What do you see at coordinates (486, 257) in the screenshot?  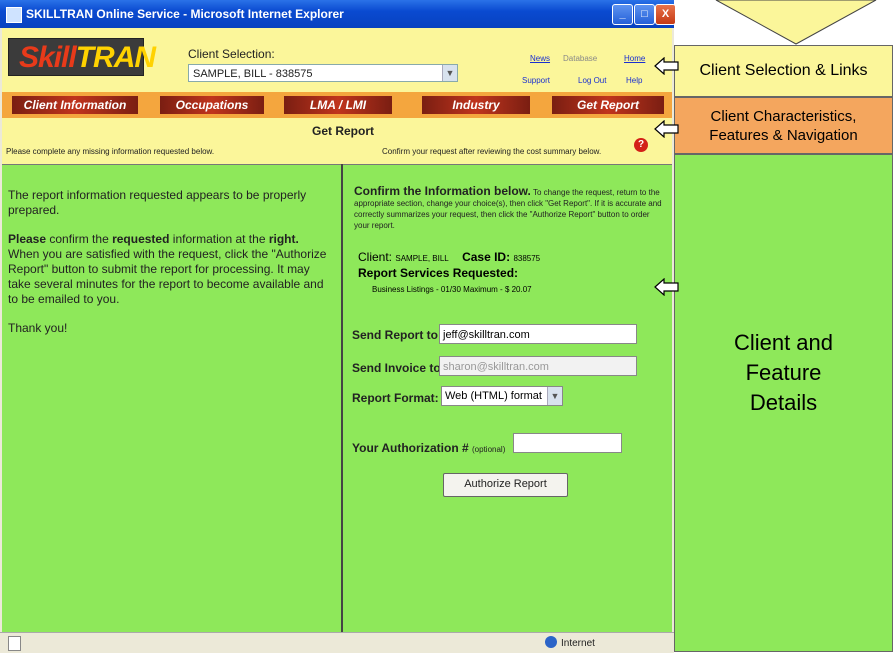 I see `case-id-label: Case ID:` at bounding box center [486, 257].